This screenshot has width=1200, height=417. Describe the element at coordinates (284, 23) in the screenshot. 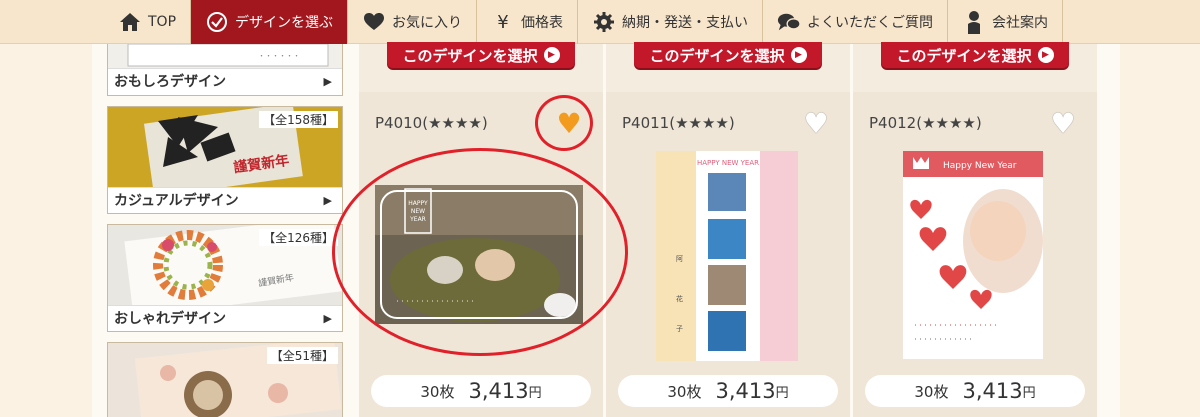

I see `nav-label: デザインを選ぶ` at that location.